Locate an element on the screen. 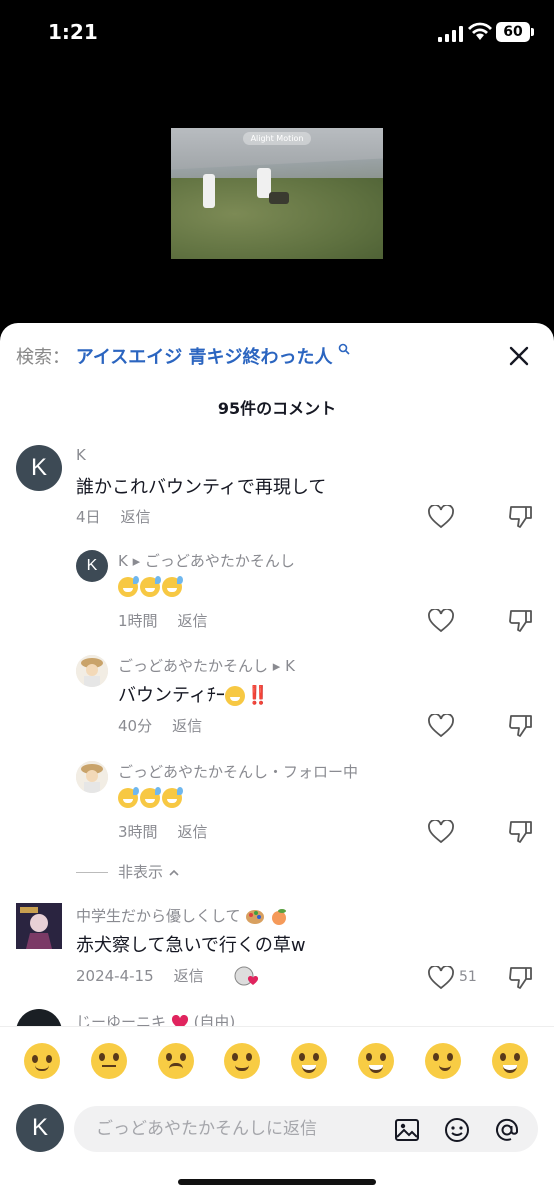 This screenshot has height=1199, width=554. close-icon is located at coordinates (519, 356).